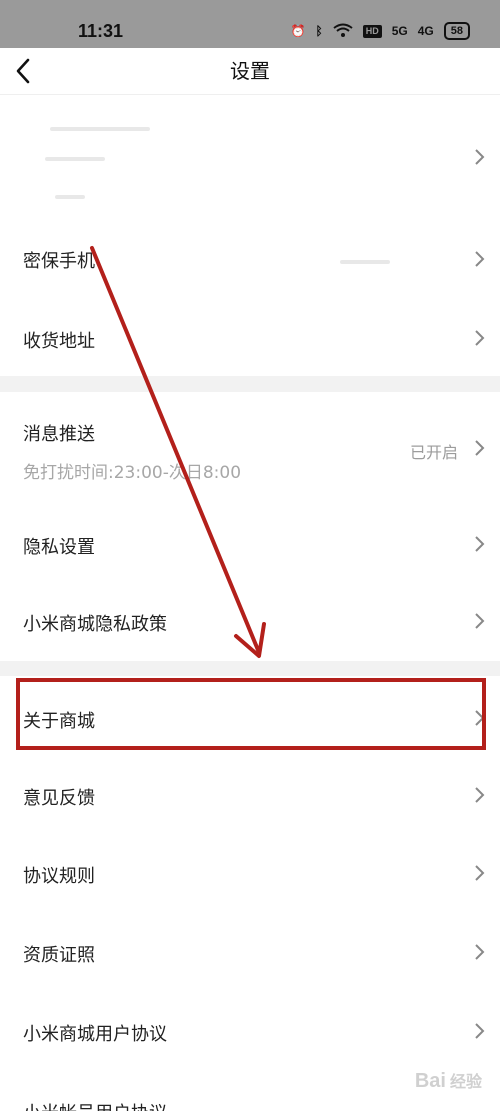  I want to click on watermark-sub: 经验, so click(465, 1082).